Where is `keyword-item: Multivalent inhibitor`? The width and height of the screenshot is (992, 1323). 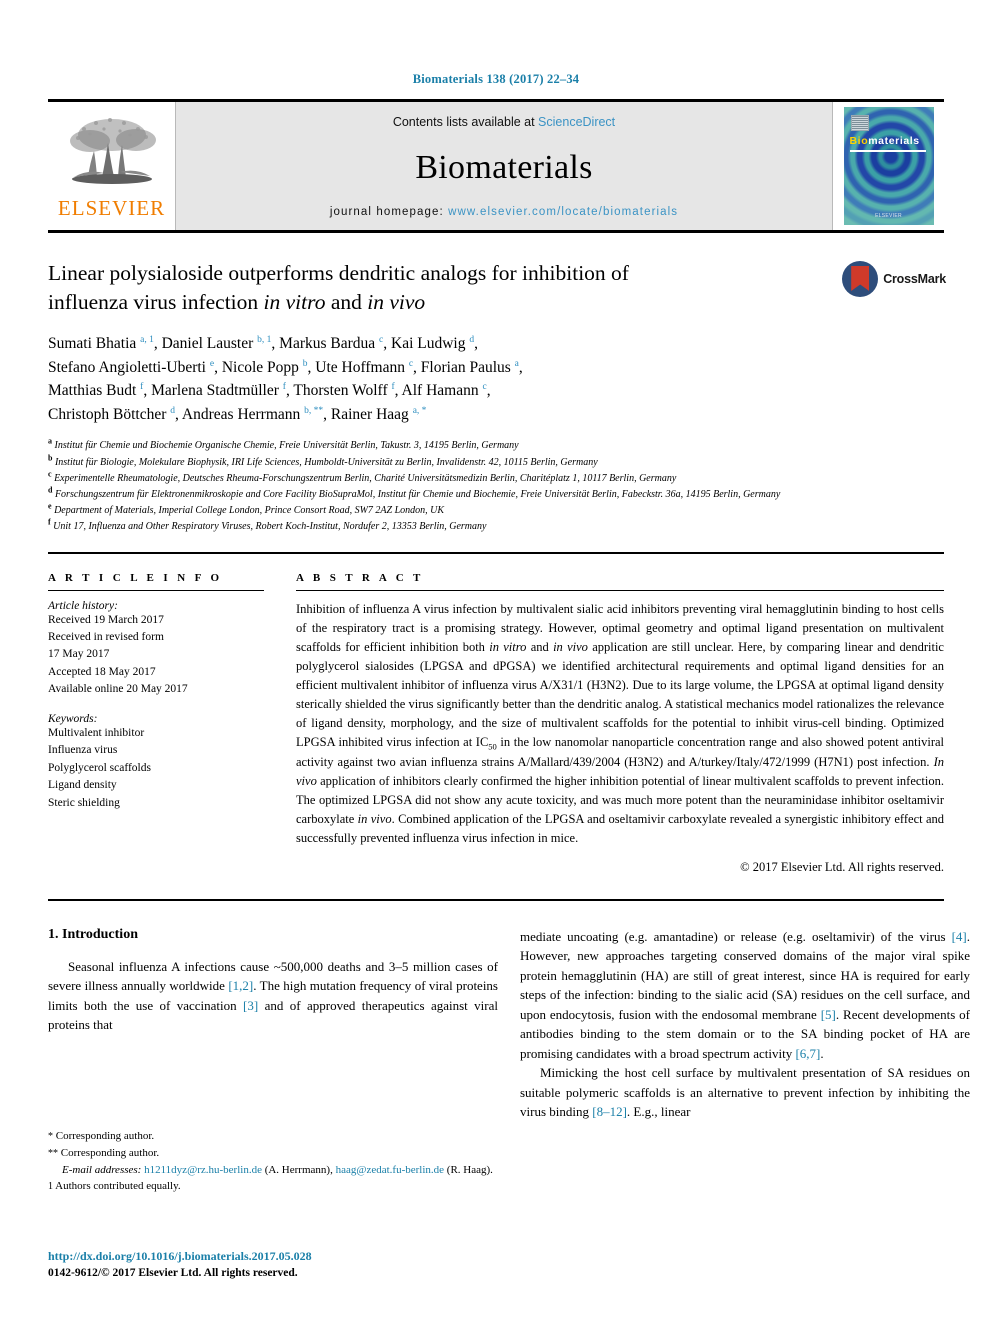 keyword-item: Multivalent inhibitor is located at coordinates (96, 732).